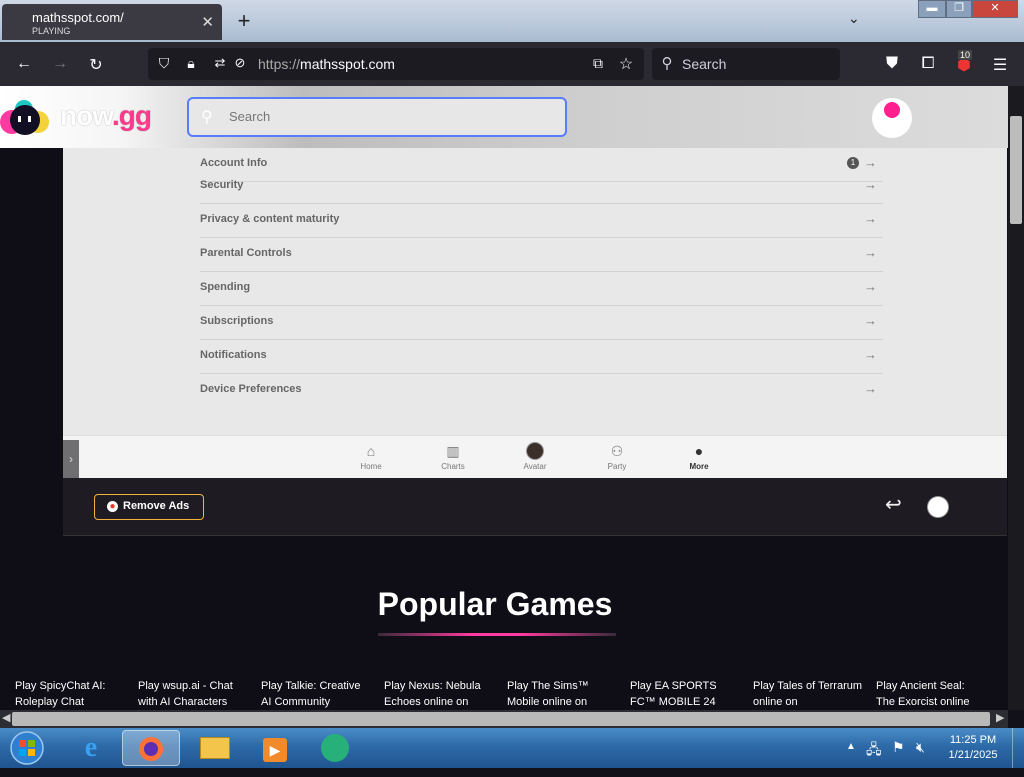  Describe the element at coordinates (70, 694) in the screenshot. I see `game-card-title: Play SpicyChat AI: Roleplay Chat` at that location.